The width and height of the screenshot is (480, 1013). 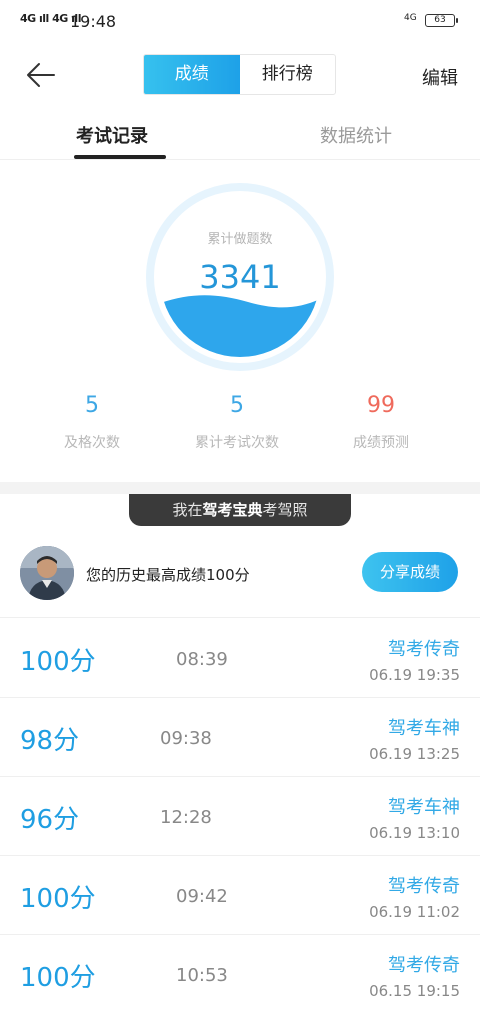 I want to click on record-row: 100分 10:53 驾考传奇 06.15 19:15, so click(x=240, y=974).